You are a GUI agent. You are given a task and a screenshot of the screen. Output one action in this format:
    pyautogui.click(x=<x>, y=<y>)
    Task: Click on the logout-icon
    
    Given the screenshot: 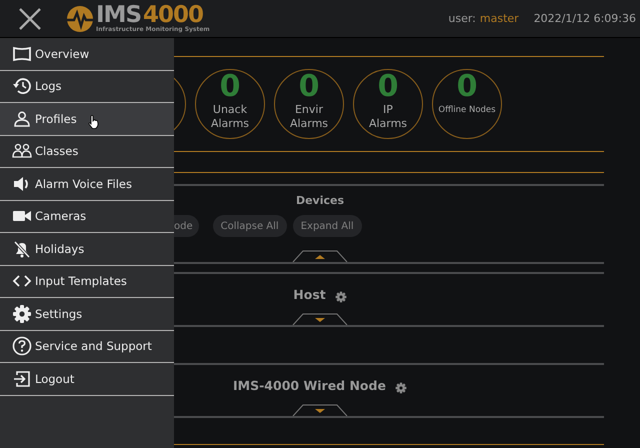 What is the action you would take?
    pyautogui.click(x=22, y=379)
    